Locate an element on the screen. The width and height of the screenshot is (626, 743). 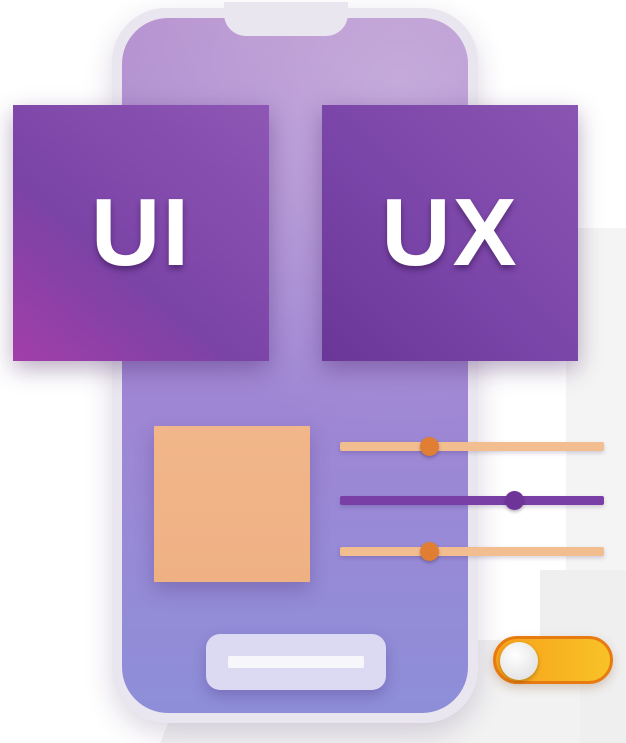
image-placeholder-card is located at coordinates (232, 504).